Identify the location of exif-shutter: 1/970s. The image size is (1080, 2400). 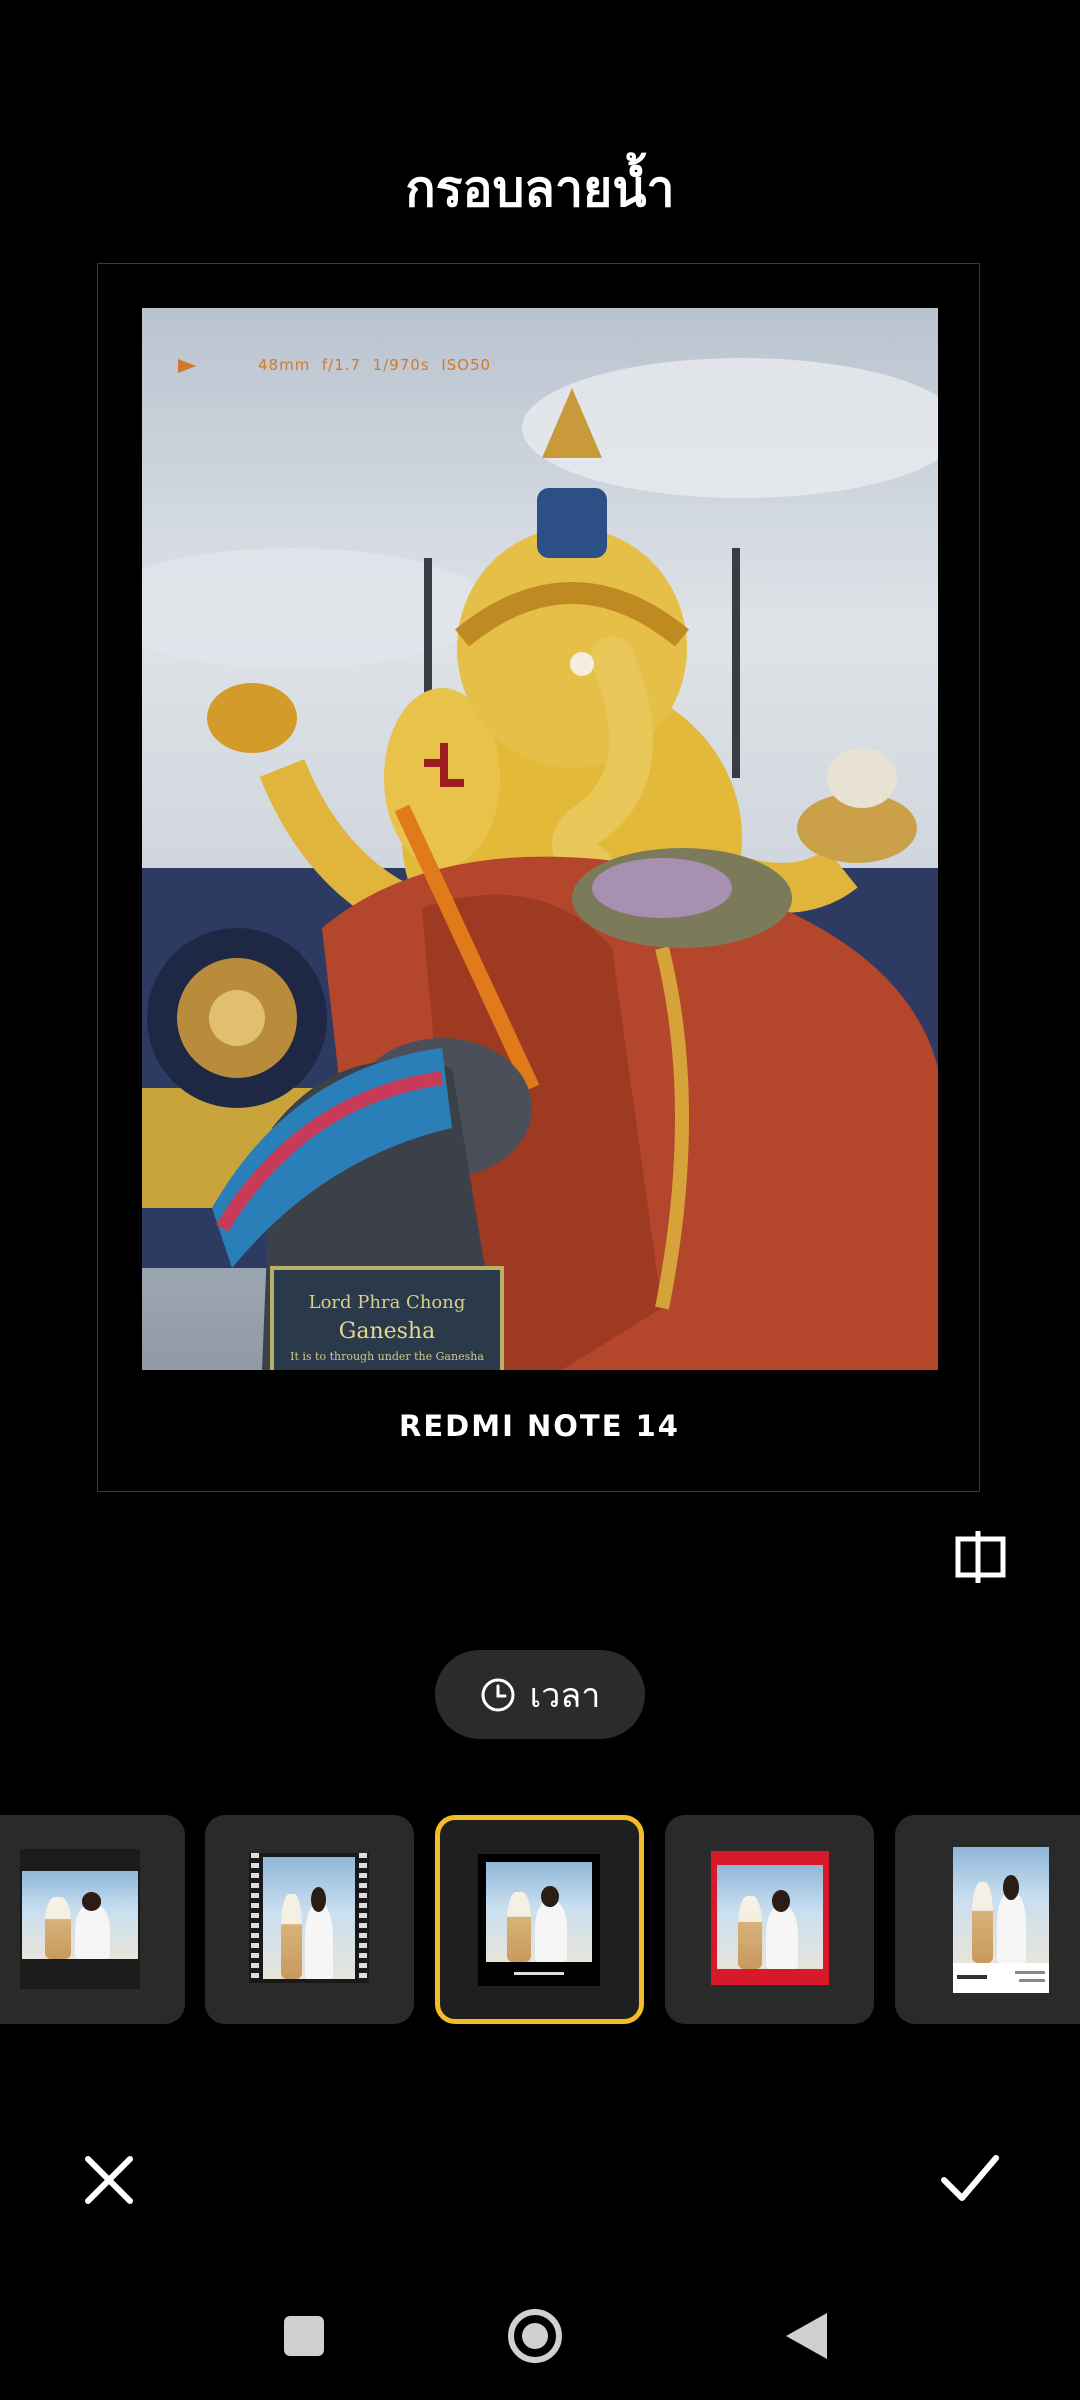
(401, 365).